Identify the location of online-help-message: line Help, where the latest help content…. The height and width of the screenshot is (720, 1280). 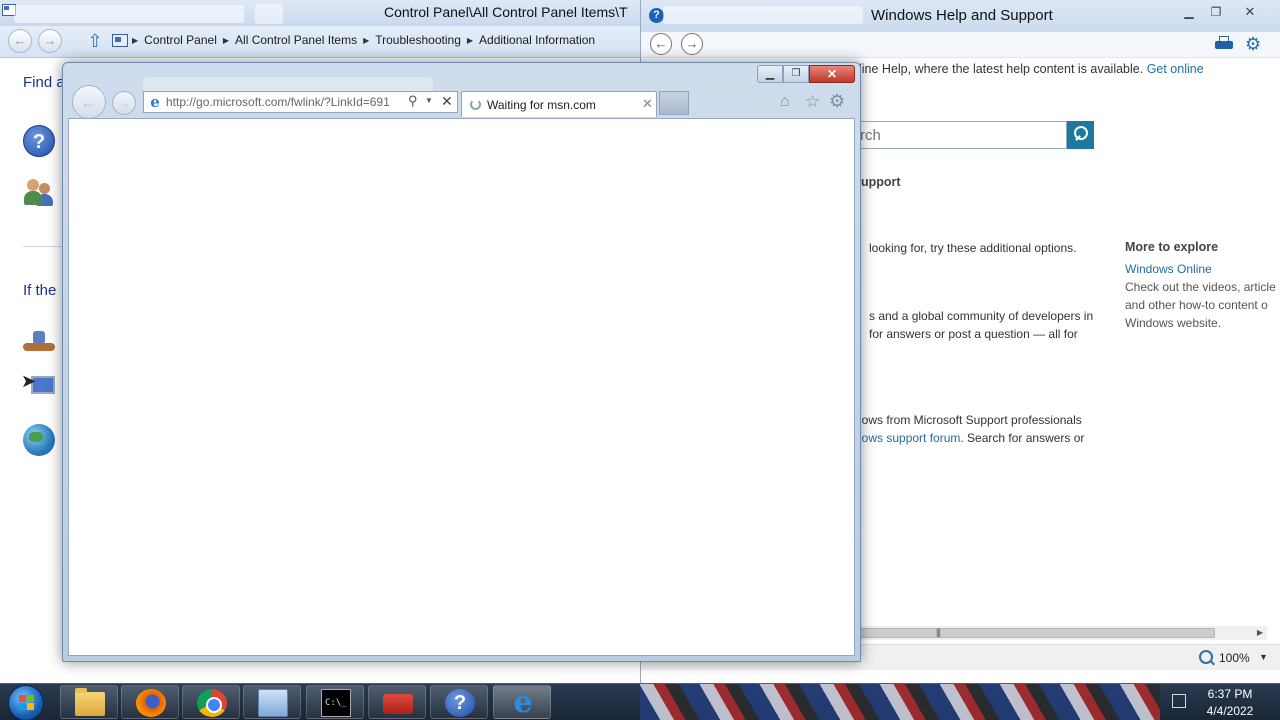
(1031, 69).